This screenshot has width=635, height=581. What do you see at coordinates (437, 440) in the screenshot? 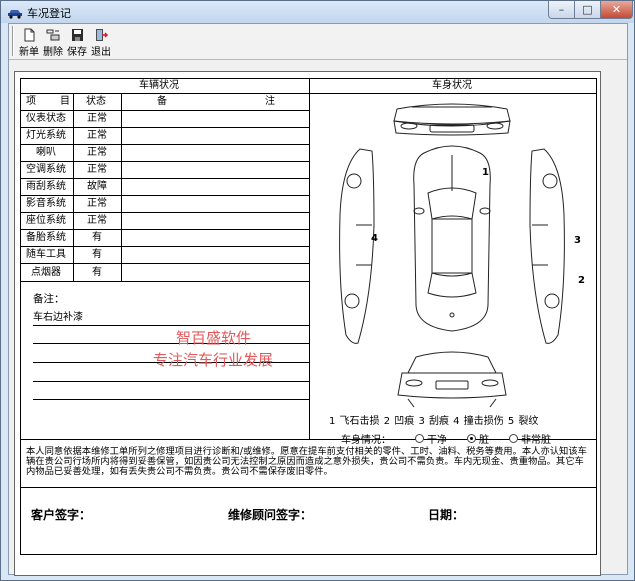
I see `condition-clean-label: 干净` at bounding box center [437, 440].